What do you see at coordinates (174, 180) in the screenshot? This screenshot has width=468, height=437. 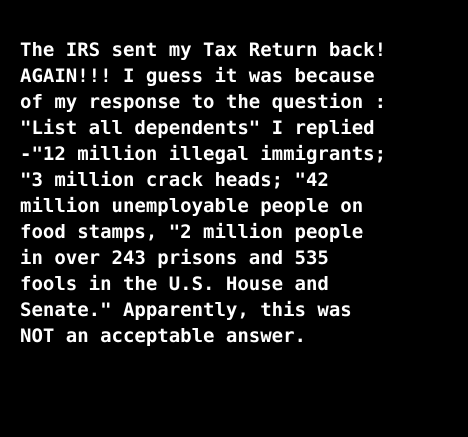 I see `text-line: "3 million crack heads; "42` at bounding box center [174, 180].